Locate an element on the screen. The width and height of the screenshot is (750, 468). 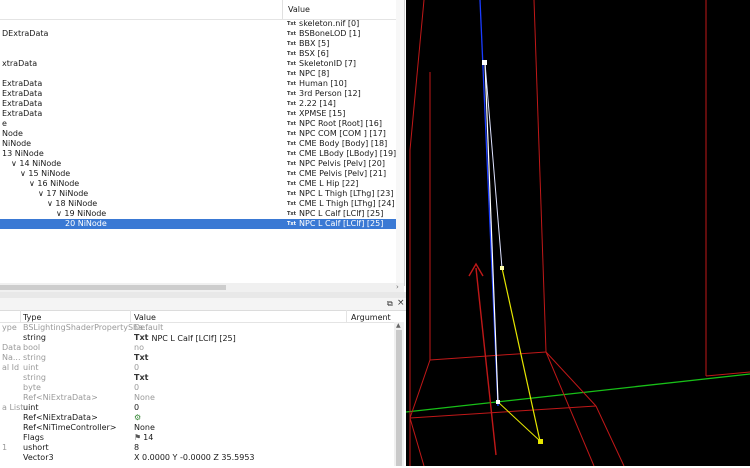
tree-row-value: Txt NPC Pelvis [Pelv] [20] is located at coordinates (336, 164).